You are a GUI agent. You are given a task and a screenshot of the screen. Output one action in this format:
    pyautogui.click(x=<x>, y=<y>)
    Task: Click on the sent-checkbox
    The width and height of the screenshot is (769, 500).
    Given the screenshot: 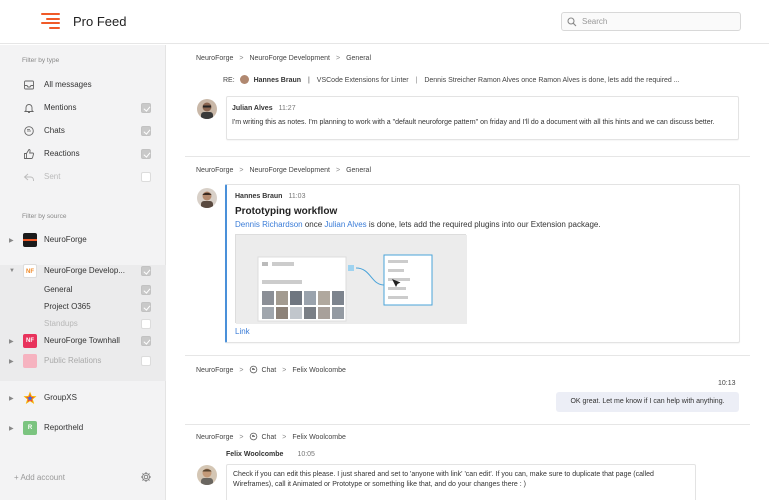 What is the action you would take?
    pyautogui.click(x=146, y=177)
    